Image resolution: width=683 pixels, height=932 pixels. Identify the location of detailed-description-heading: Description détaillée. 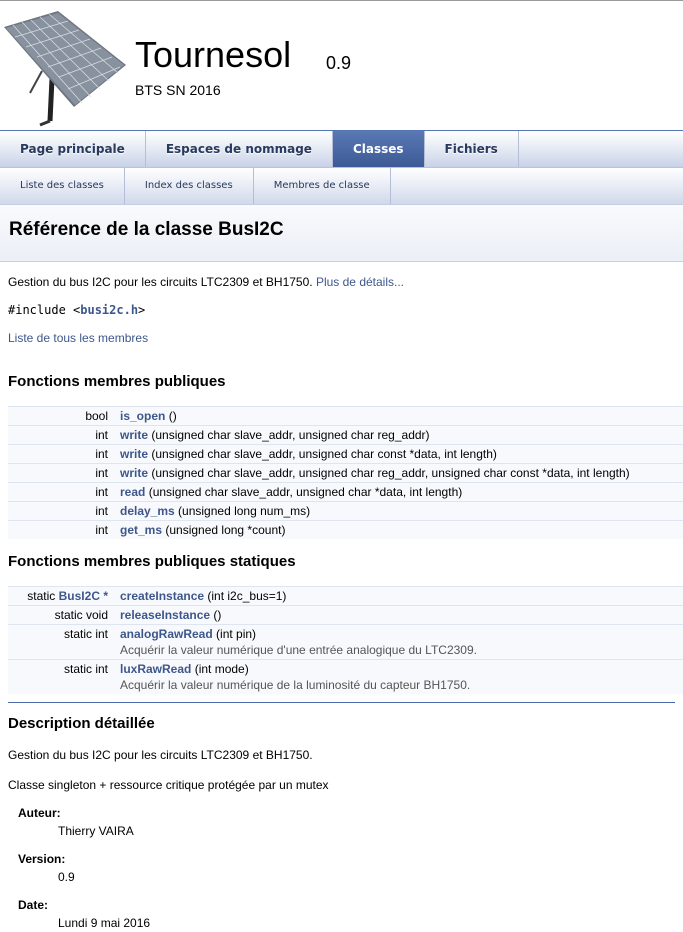
(81, 723).